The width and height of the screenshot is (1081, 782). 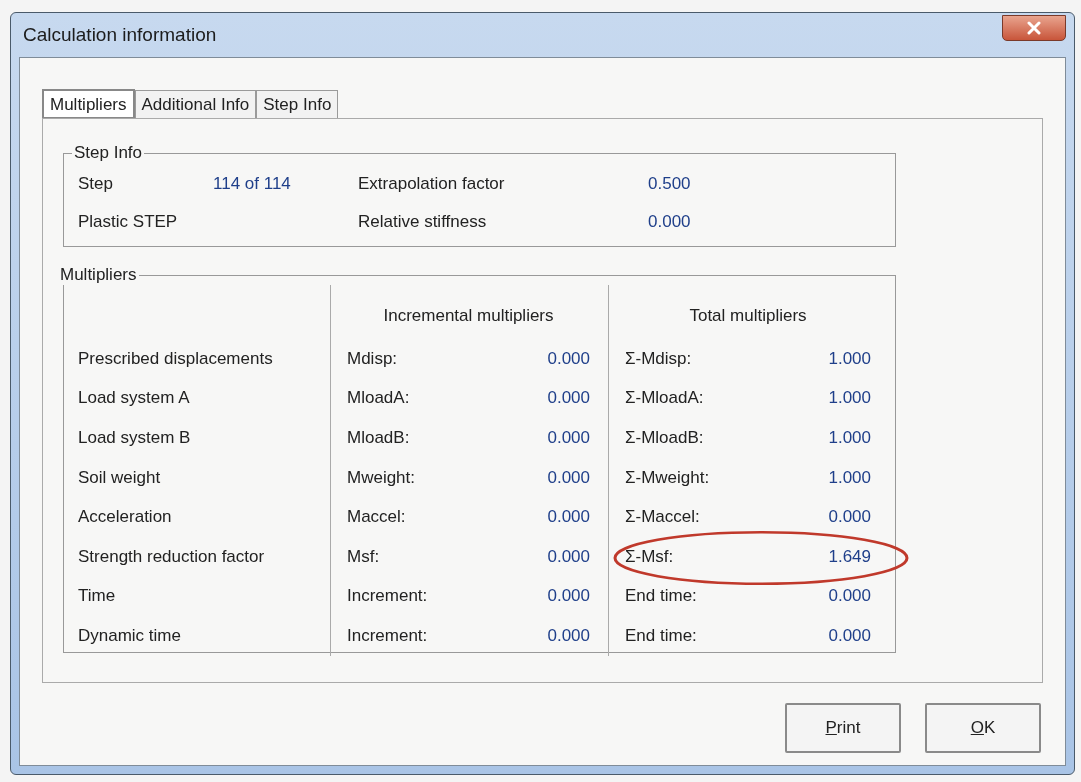 What do you see at coordinates (423, 222) in the screenshot?
I see `field-label: Relative stiffness` at bounding box center [423, 222].